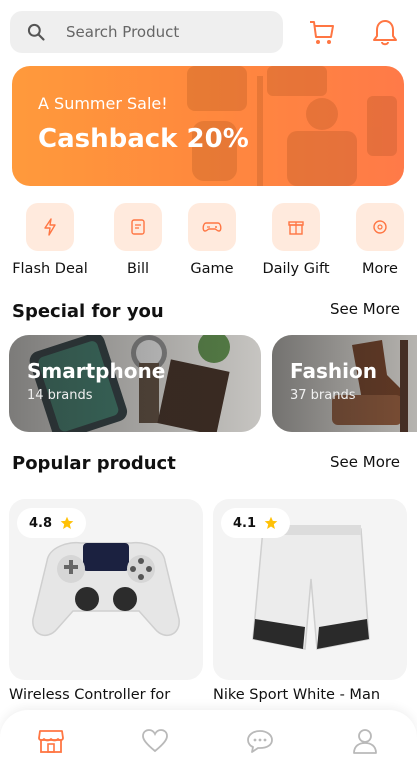 This screenshot has height=775, width=417. What do you see at coordinates (89, 695) in the screenshot?
I see `product-name: Wireless Controller for` at bounding box center [89, 695].